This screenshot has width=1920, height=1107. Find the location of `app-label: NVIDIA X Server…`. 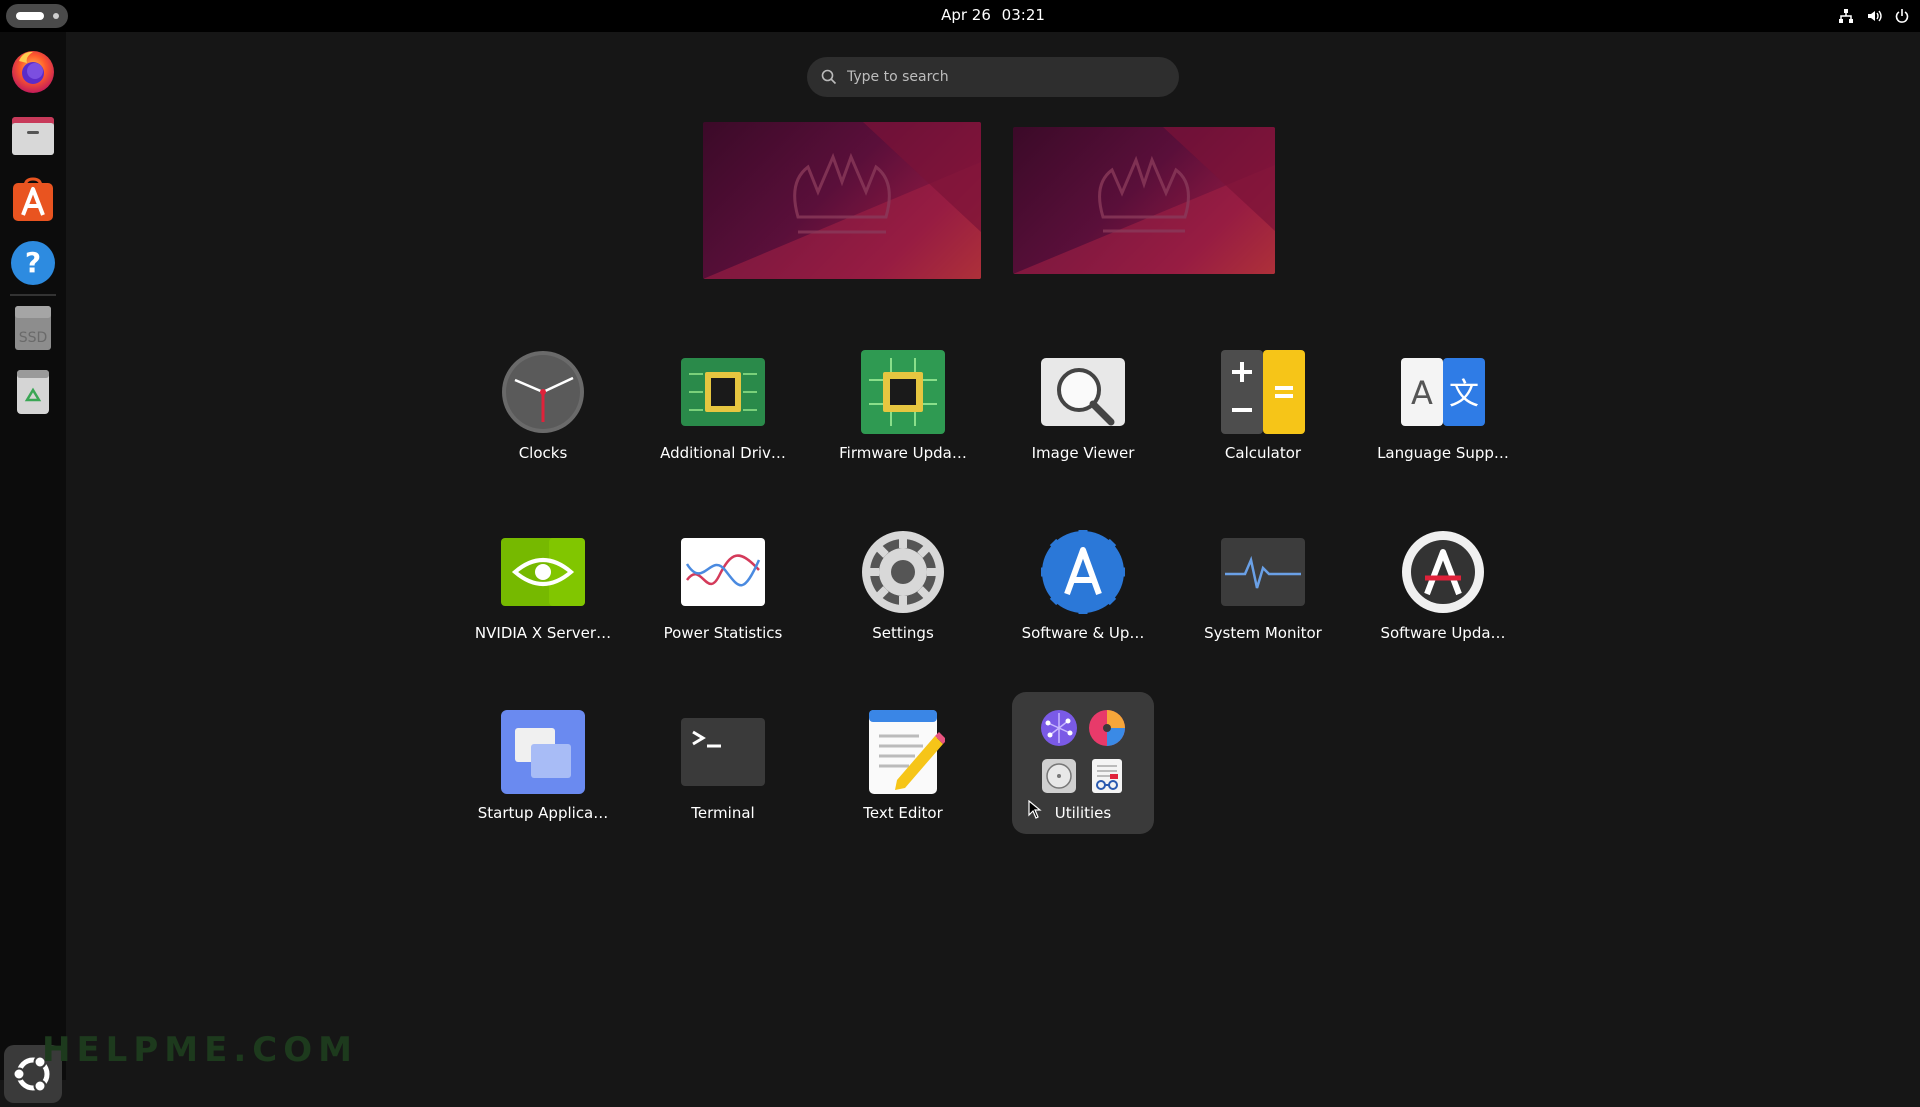

app-label: NVIDIA X Server… is located at coordinates (543, 633).